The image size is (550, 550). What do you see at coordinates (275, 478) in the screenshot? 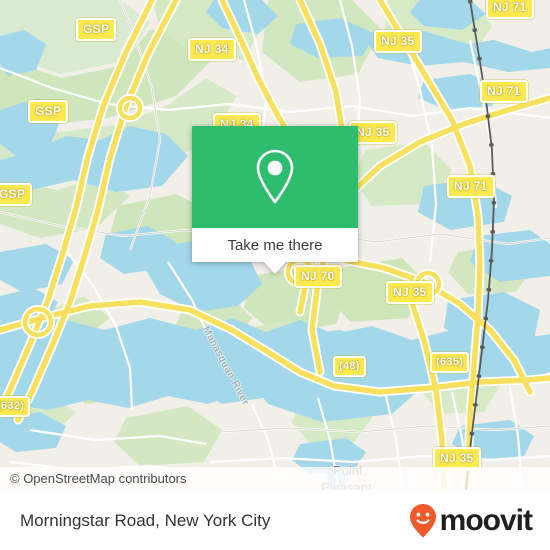
I see `osm-attribution: © OpenStreetMap contributors` at bounding box center [275, 478].